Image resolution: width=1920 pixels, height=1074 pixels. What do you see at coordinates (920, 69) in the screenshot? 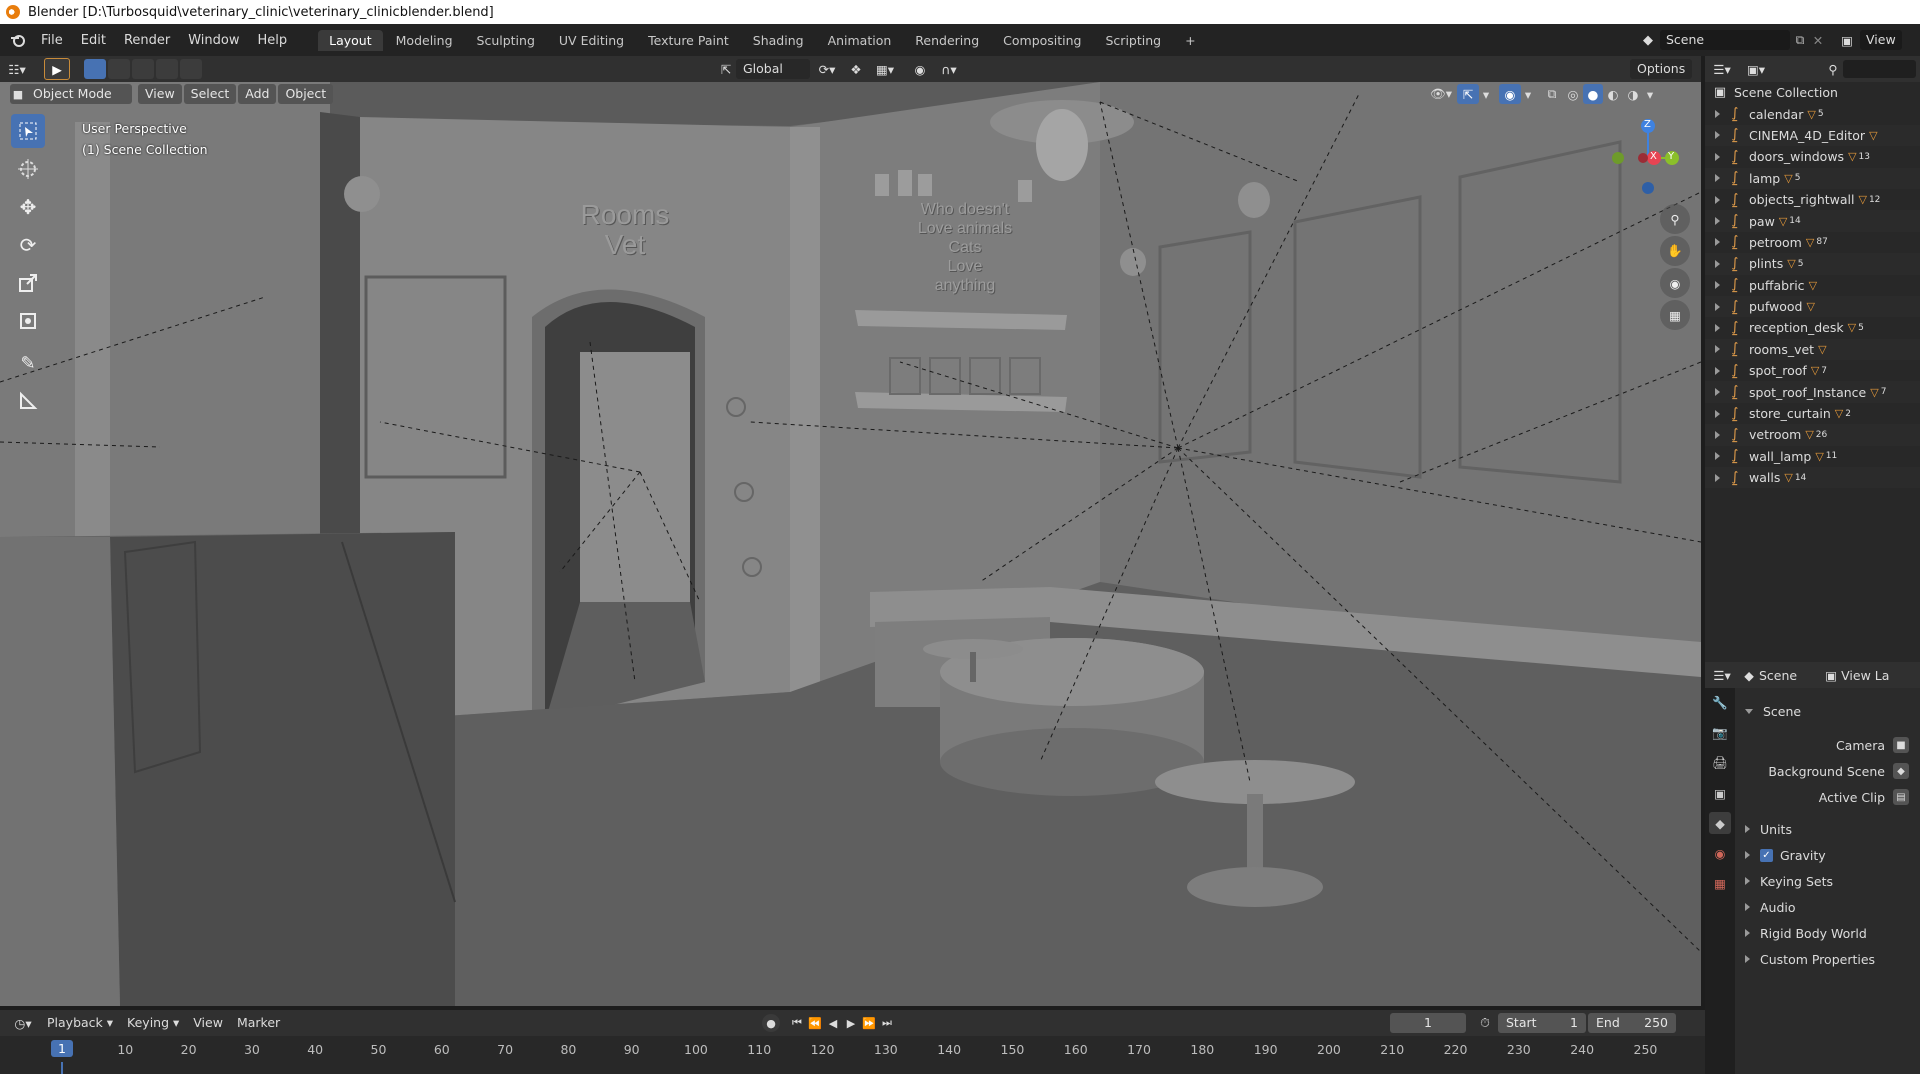
I see `proportional-edit-icon: ◉` at bounding box center [920, 69].